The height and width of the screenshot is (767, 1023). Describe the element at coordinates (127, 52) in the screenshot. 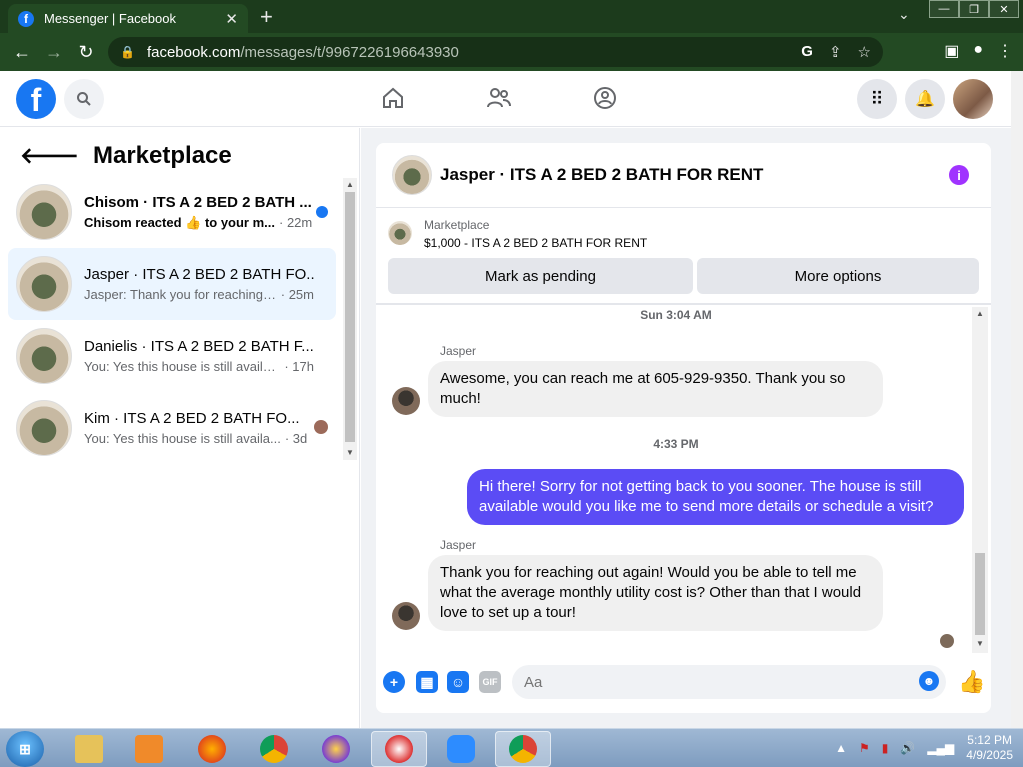

I see `lock-icon: 🔒` at that location.